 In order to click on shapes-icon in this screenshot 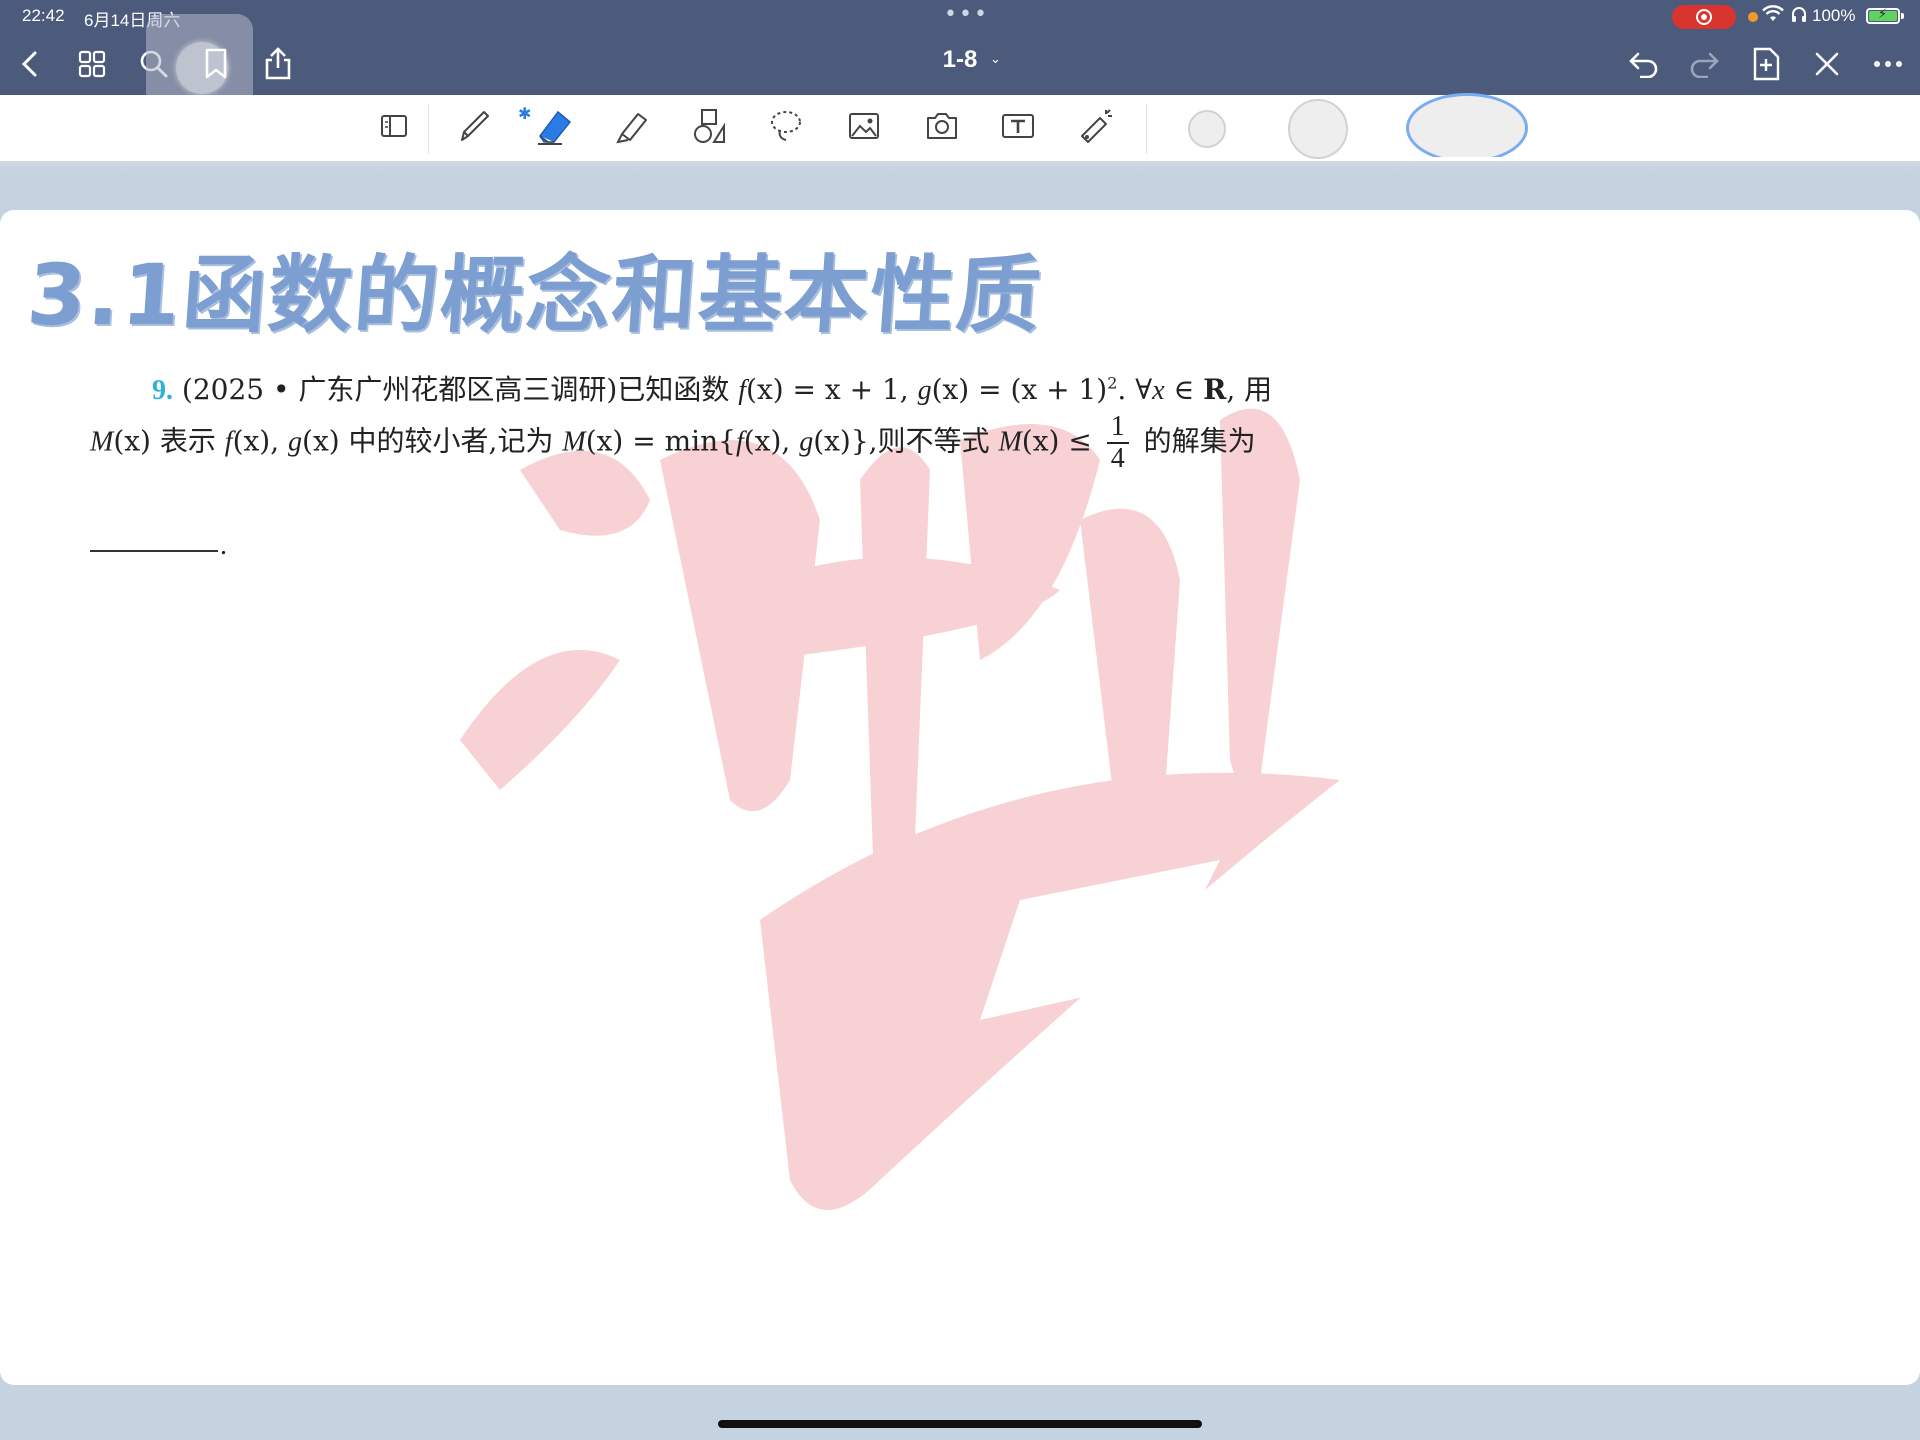, I will do `click(710, 126)`.